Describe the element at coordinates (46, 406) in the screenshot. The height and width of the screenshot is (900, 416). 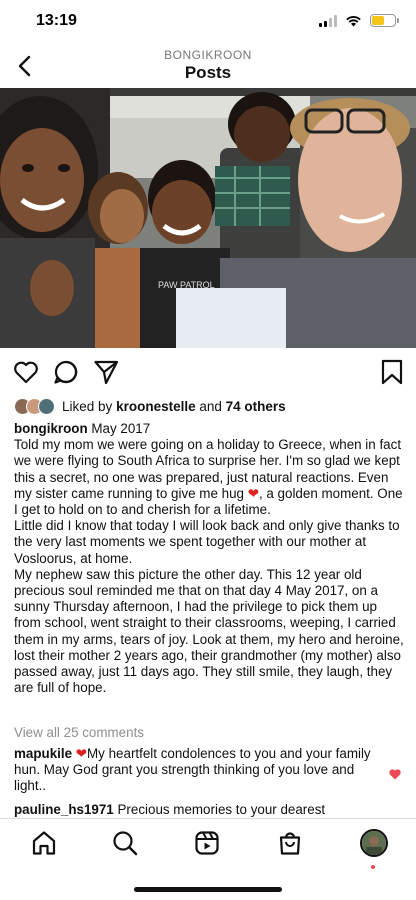
I see `avatar` at that location.